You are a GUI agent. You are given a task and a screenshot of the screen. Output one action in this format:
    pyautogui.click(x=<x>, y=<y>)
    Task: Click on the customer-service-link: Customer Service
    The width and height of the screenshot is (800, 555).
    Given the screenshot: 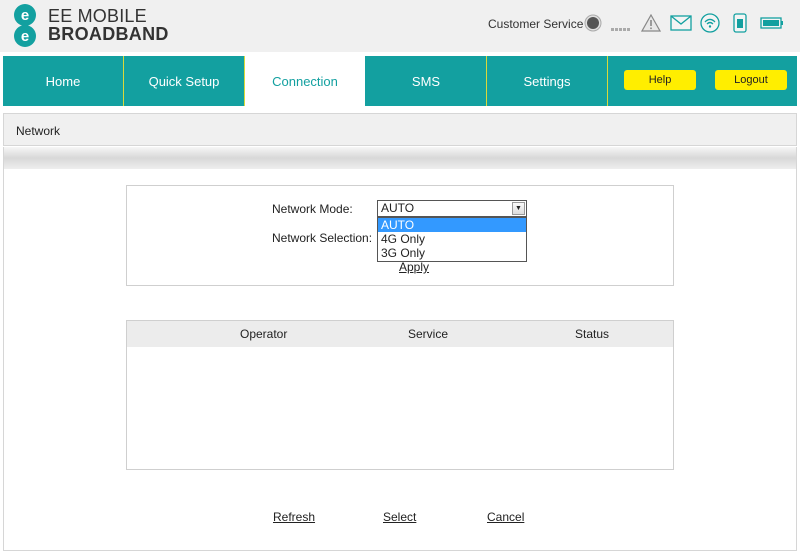 What is the action you would take?
    pyautogui.click(x=535, y=24)
    